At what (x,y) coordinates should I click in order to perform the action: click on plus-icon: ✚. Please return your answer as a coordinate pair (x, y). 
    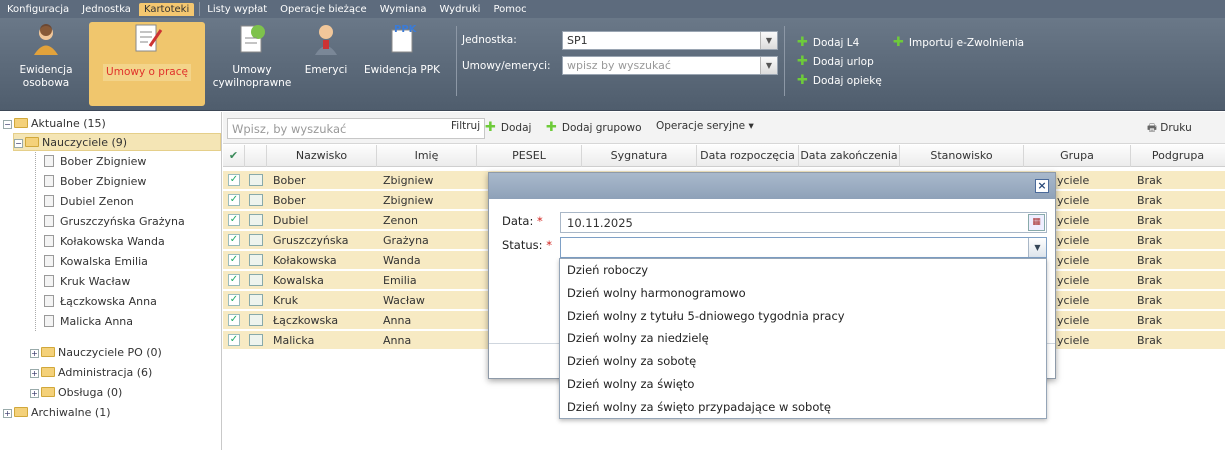
    Looking at the image, I should click on (802, 42).